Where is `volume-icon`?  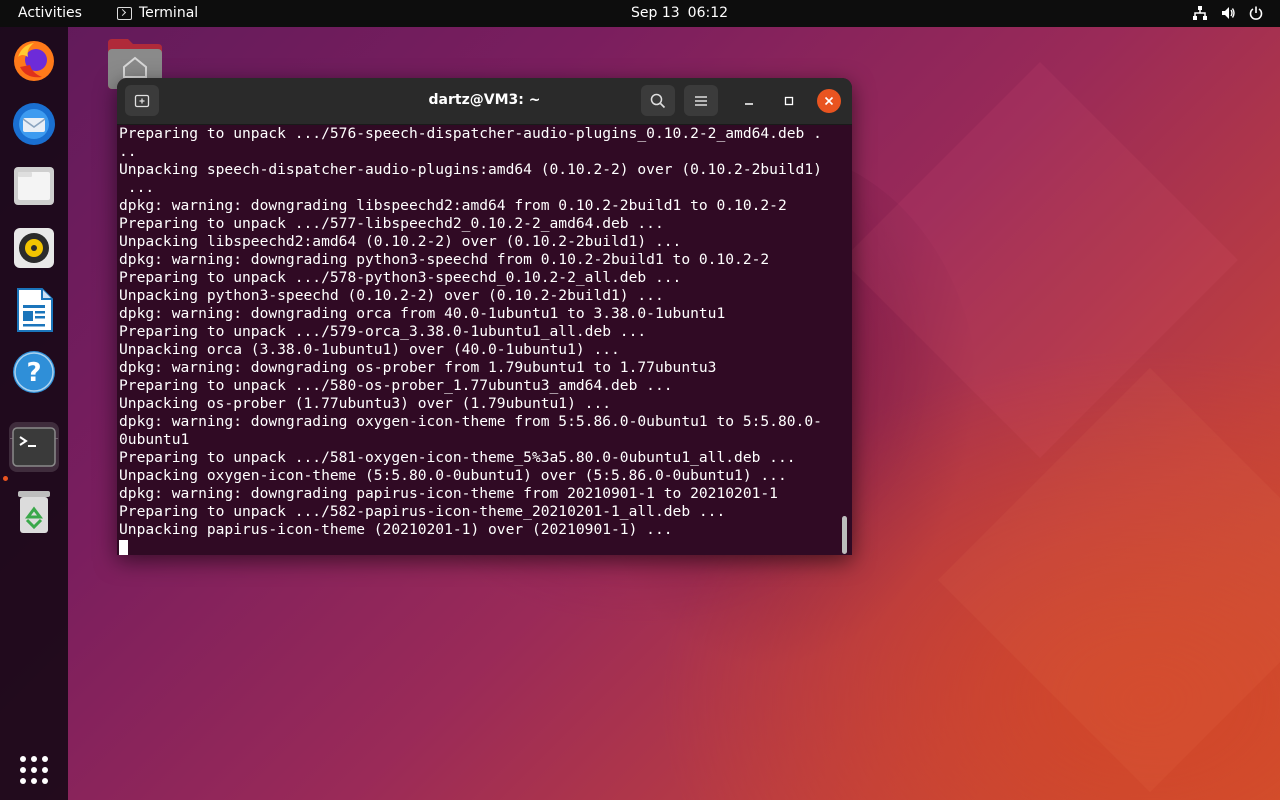
volume-icon is located at coordinates (1228, 13).